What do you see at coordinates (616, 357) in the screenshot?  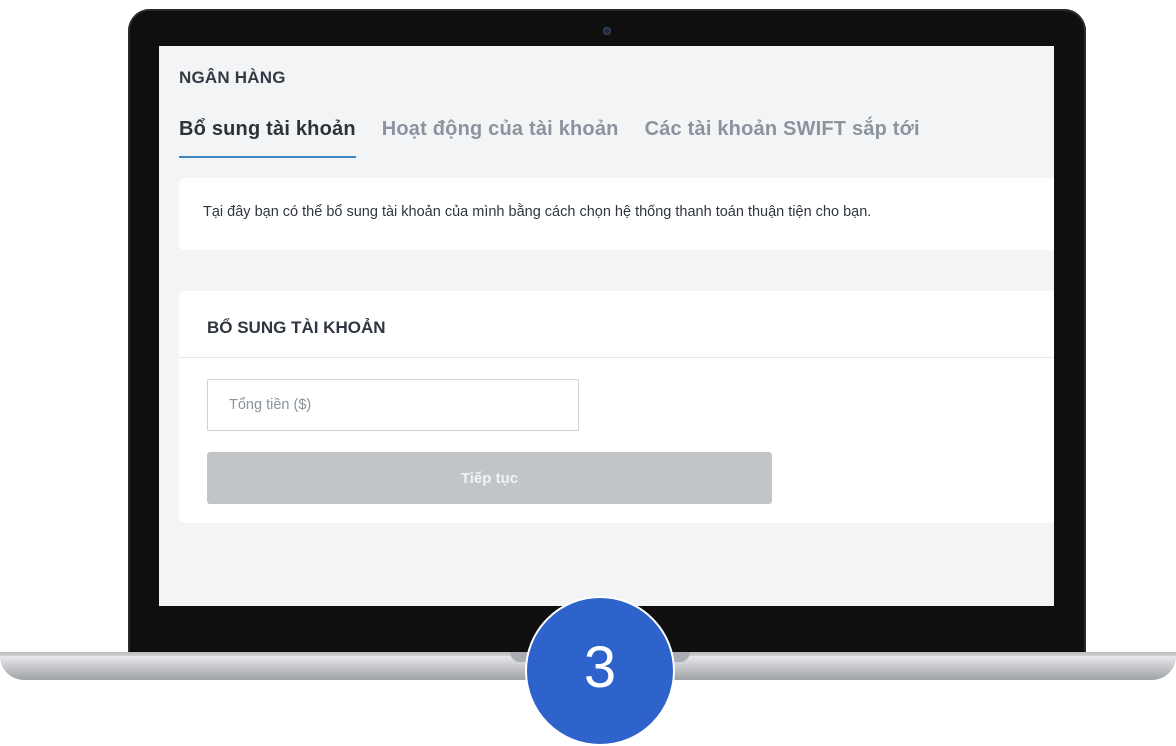 I see `divider` at bounding box center [616, 357].